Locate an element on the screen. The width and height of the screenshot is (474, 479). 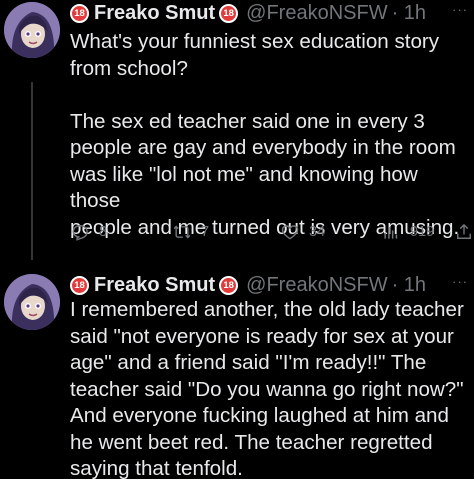
retweet-count: 7 is located at coordinates (205, 232).